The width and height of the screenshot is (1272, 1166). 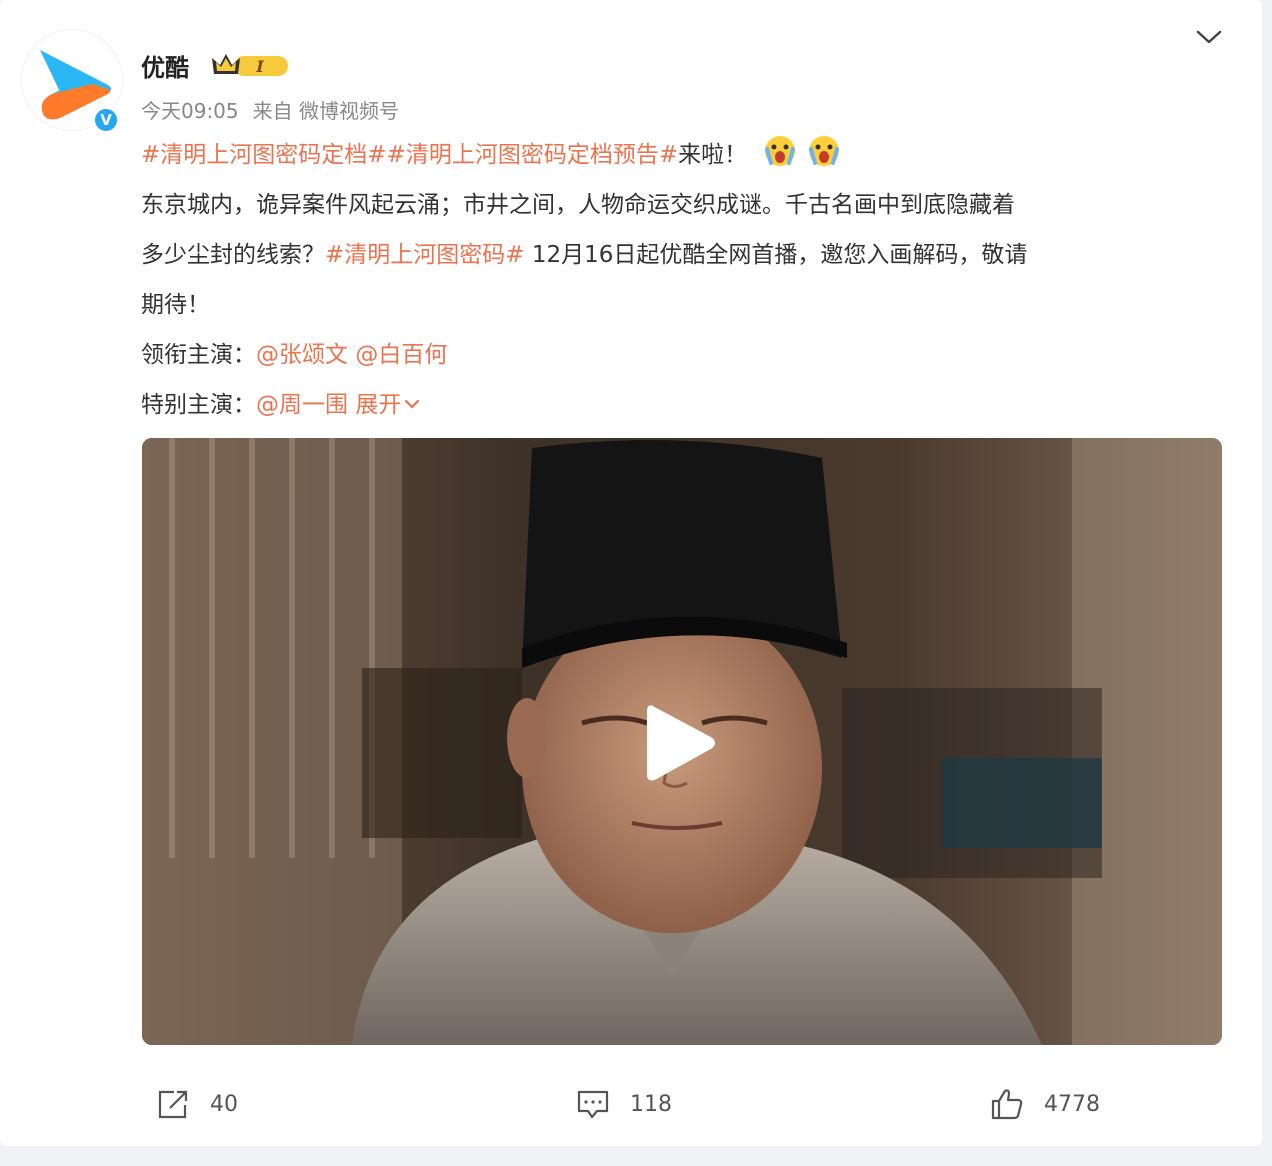 I want to click on special-cast-line: 特别主演：@周一围 展开, so click(x=683, y=405).